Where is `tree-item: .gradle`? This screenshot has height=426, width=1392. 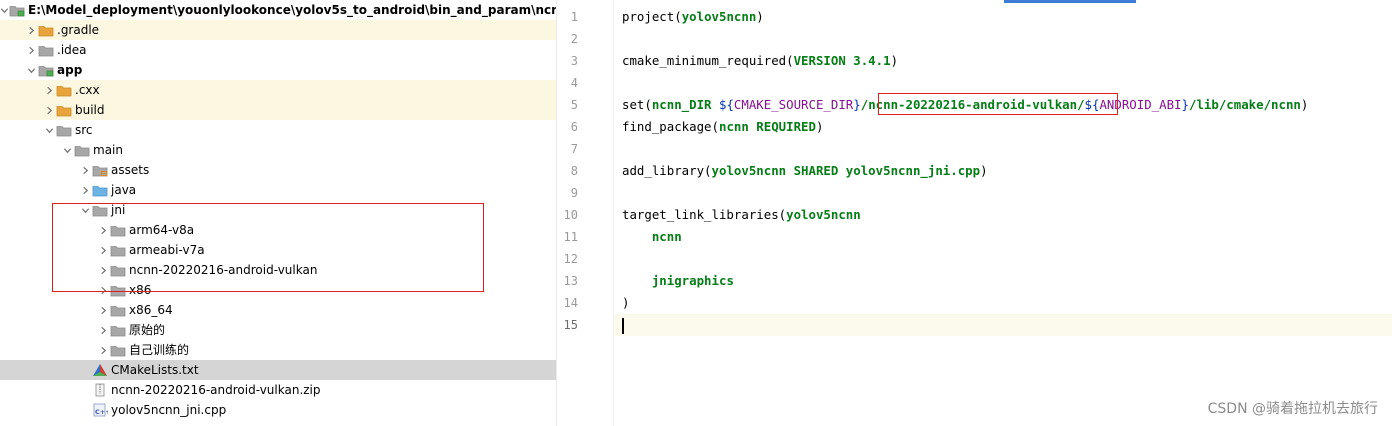 tree-item: .gradle is located at coordinates (278, 30).